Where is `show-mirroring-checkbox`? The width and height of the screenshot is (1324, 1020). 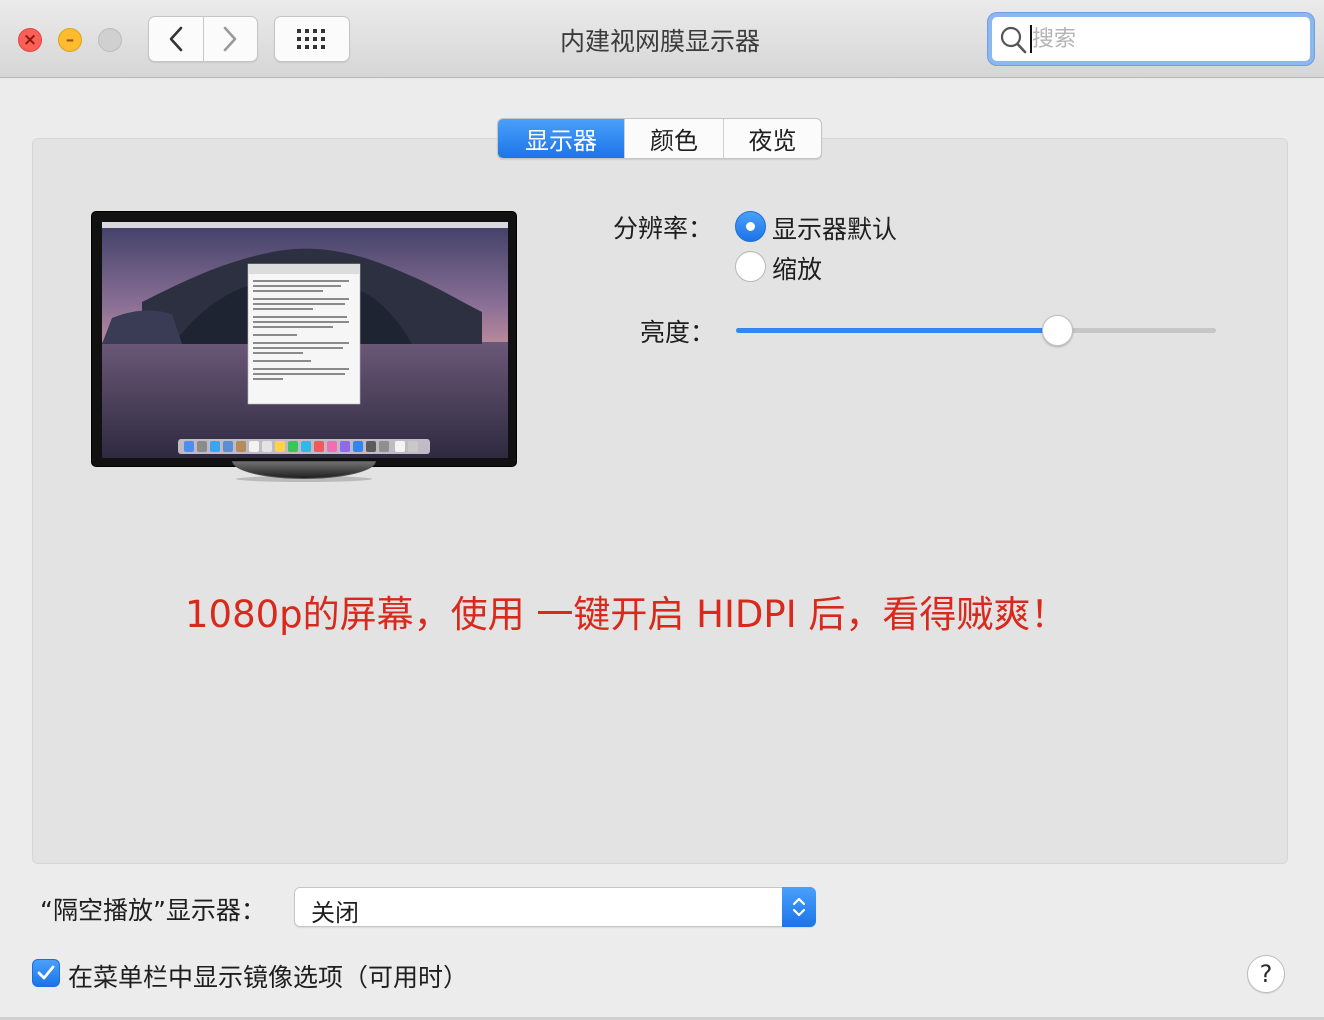
show-mirroring-checkbox is located at coordinates (46, 973).